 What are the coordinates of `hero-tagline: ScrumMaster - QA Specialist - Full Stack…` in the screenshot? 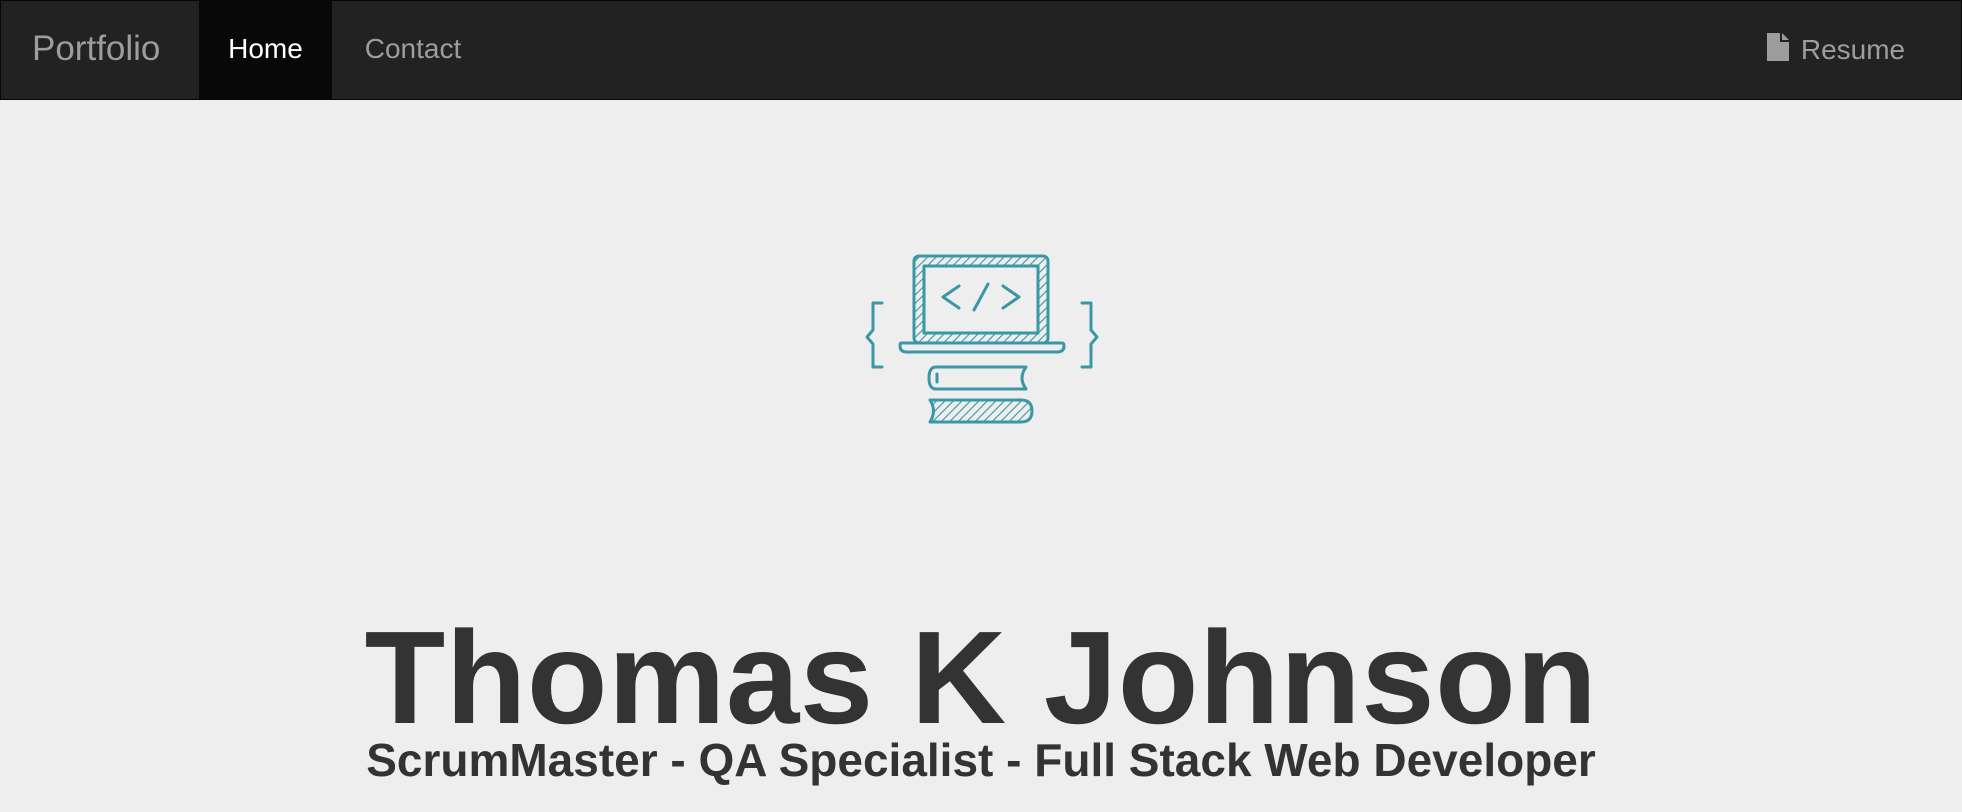 It's located at (981, 760).